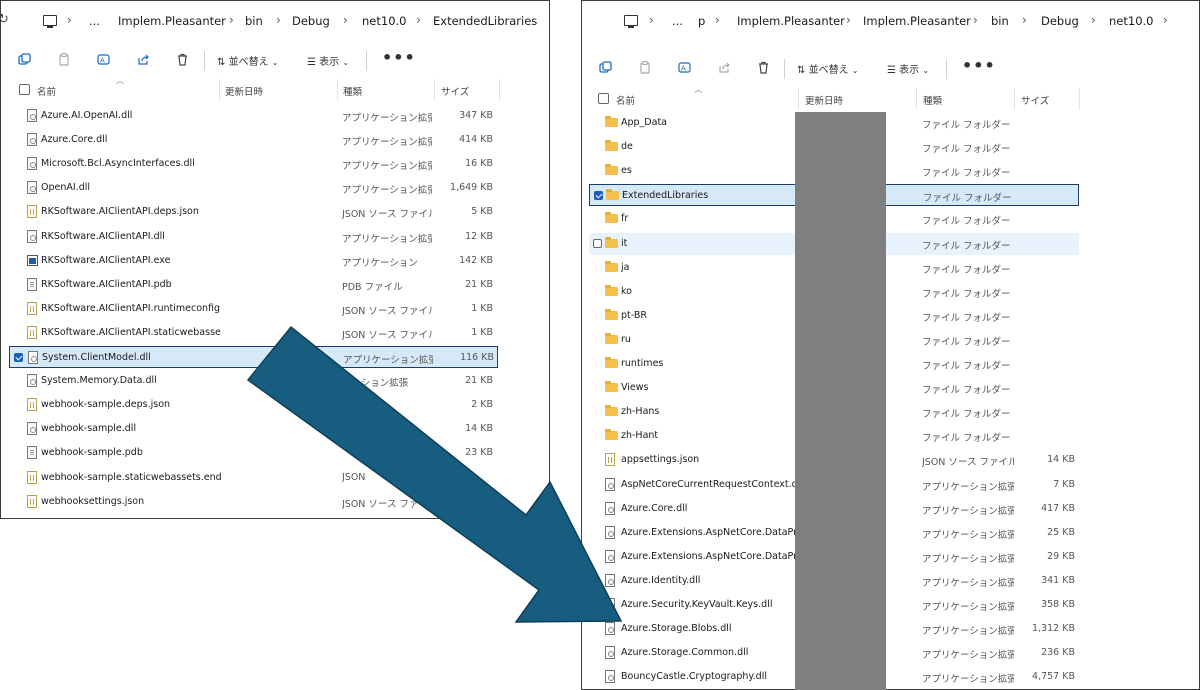  Describe the element at coordinates (253, 405) in the screenshot. I see `file-row: webhook-sample.deps.json ファイル 2 KB` at that location.